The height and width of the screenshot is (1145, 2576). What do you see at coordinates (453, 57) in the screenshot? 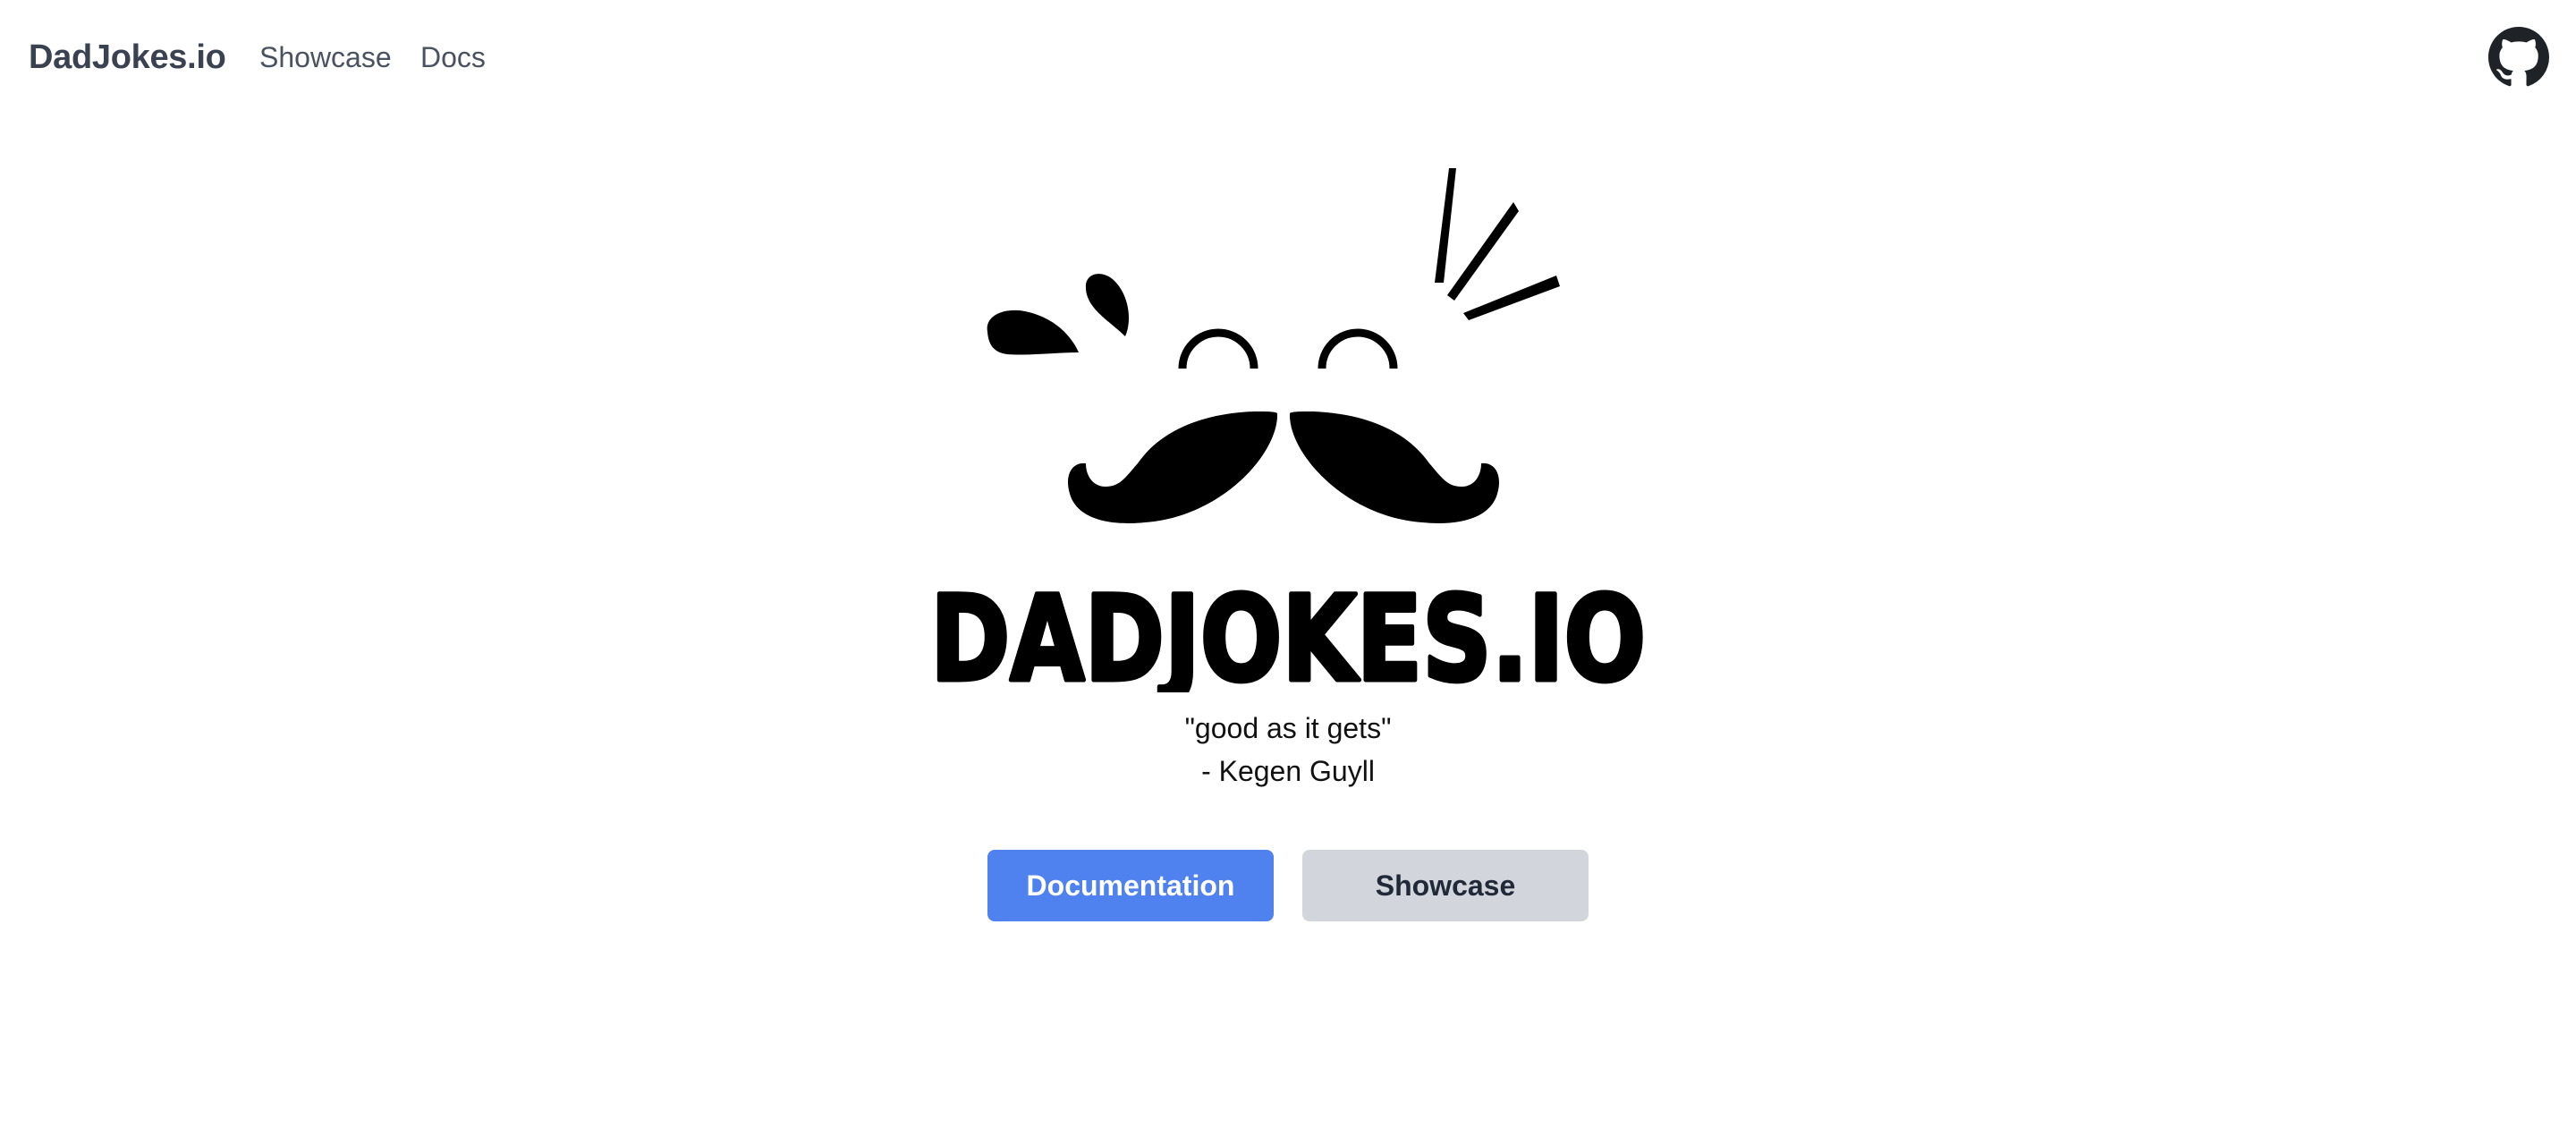
I see `nav-link-docs: Docs` at bounding box center [453, 57].